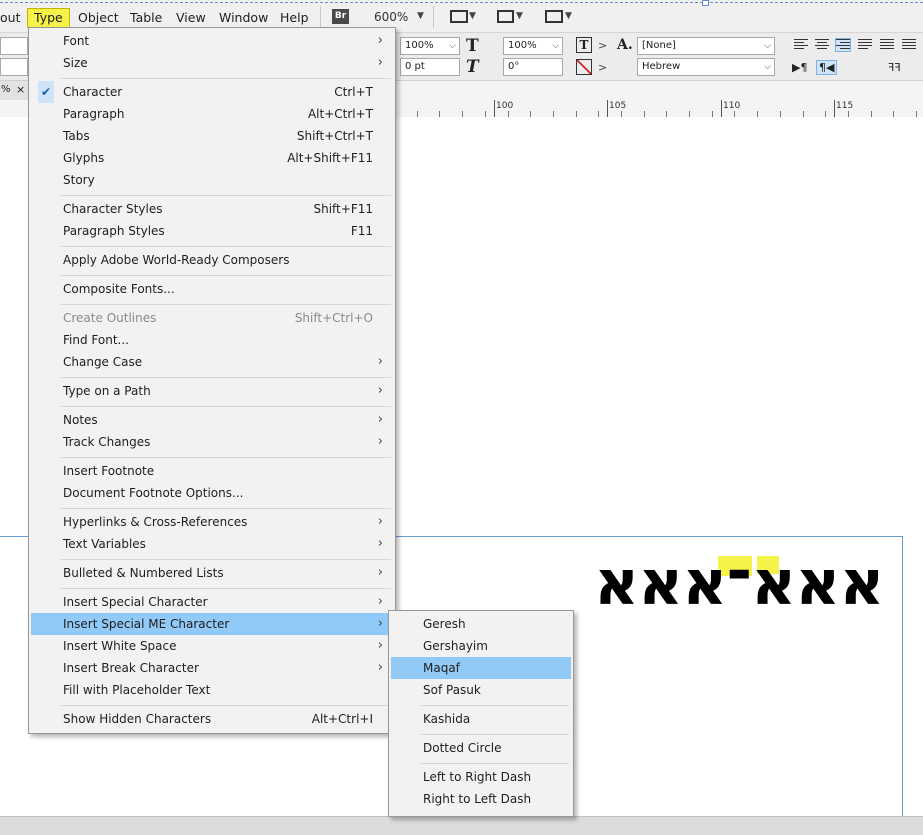 This screenshot has width=923, height=835. I want to click on align-left-icon, so click(801, 45).